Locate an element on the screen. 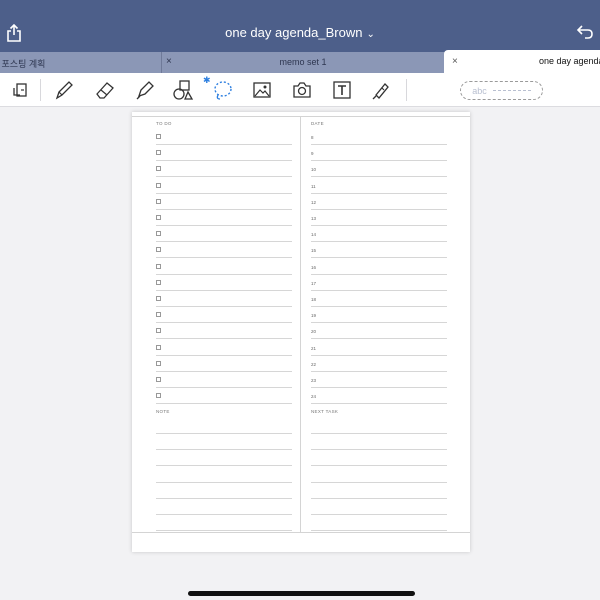 The image size is (600, 600). text-field-placeholder: abc is located at coordinates (479, 90).